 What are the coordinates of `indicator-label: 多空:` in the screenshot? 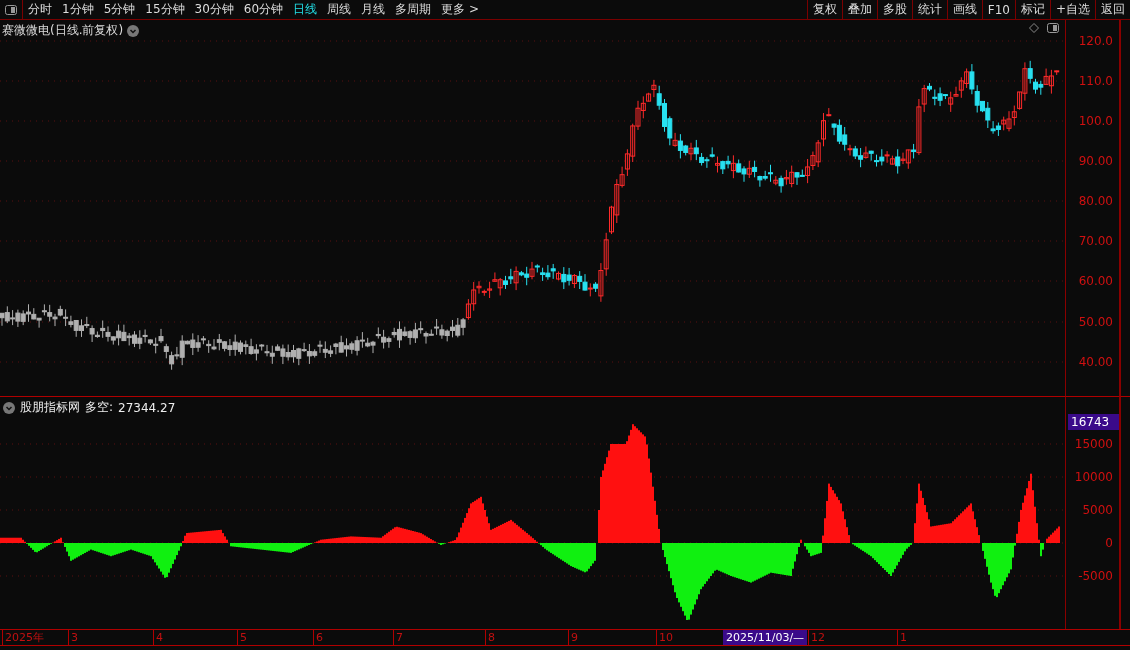 It's located at (99, 407).